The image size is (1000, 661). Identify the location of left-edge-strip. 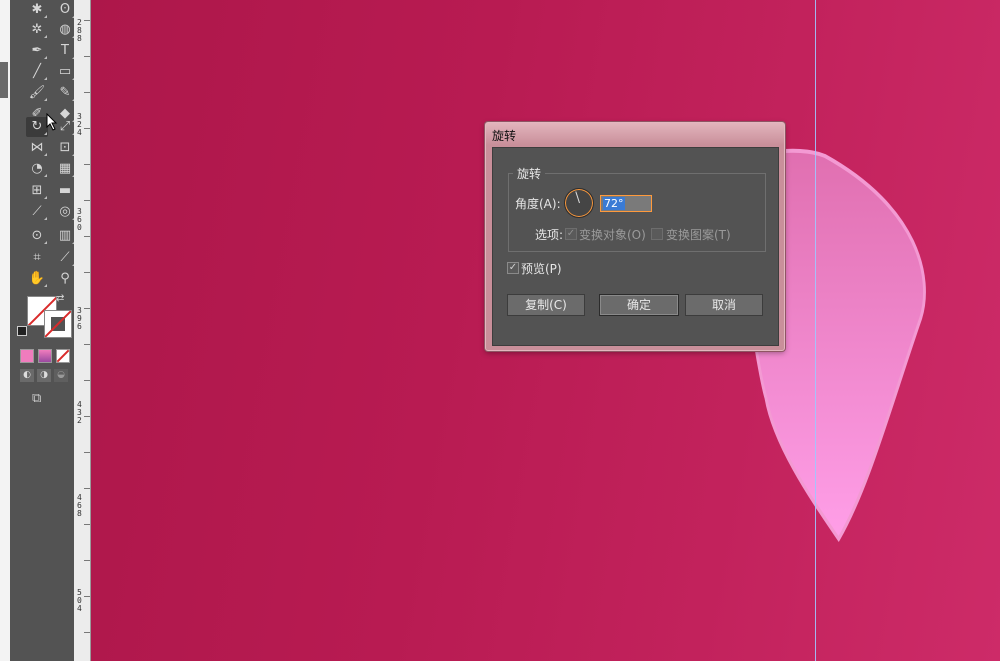
(5, 330).